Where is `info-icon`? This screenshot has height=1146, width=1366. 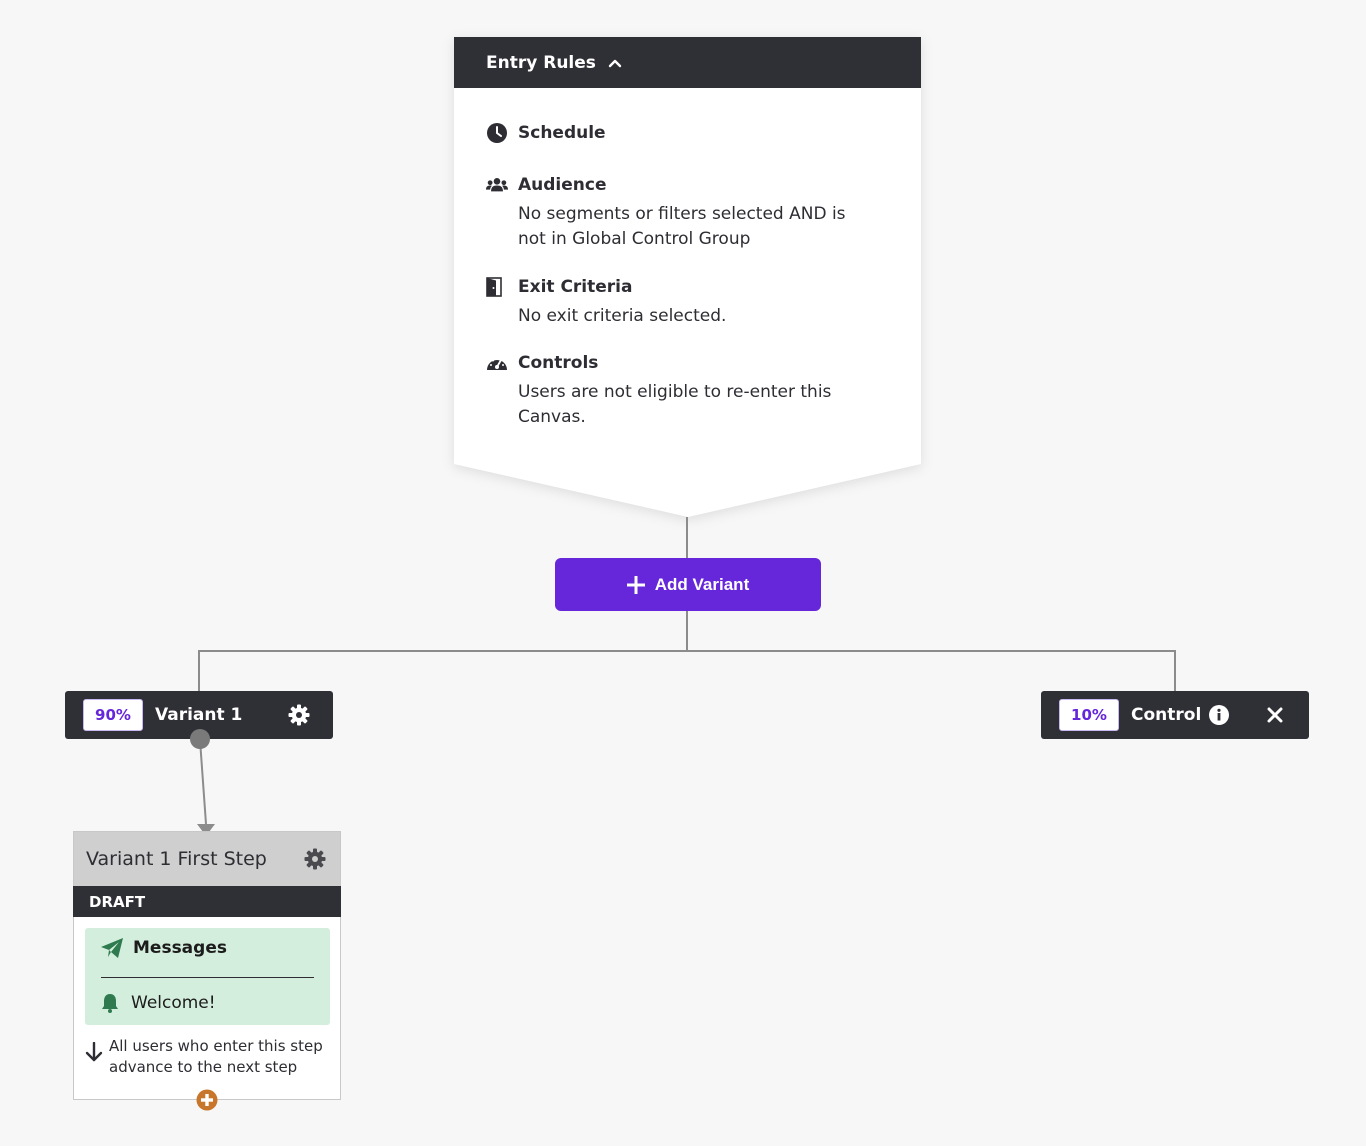 info-icon is located at coordinates (1219, 715).